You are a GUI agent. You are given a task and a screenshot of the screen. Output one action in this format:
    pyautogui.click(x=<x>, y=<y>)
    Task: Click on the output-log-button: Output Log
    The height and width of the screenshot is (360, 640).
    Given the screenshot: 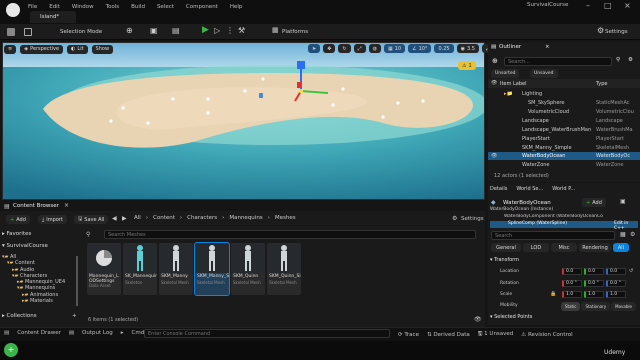 What is the action you would take?
    pyautogui.click(x=97, y=333)
    